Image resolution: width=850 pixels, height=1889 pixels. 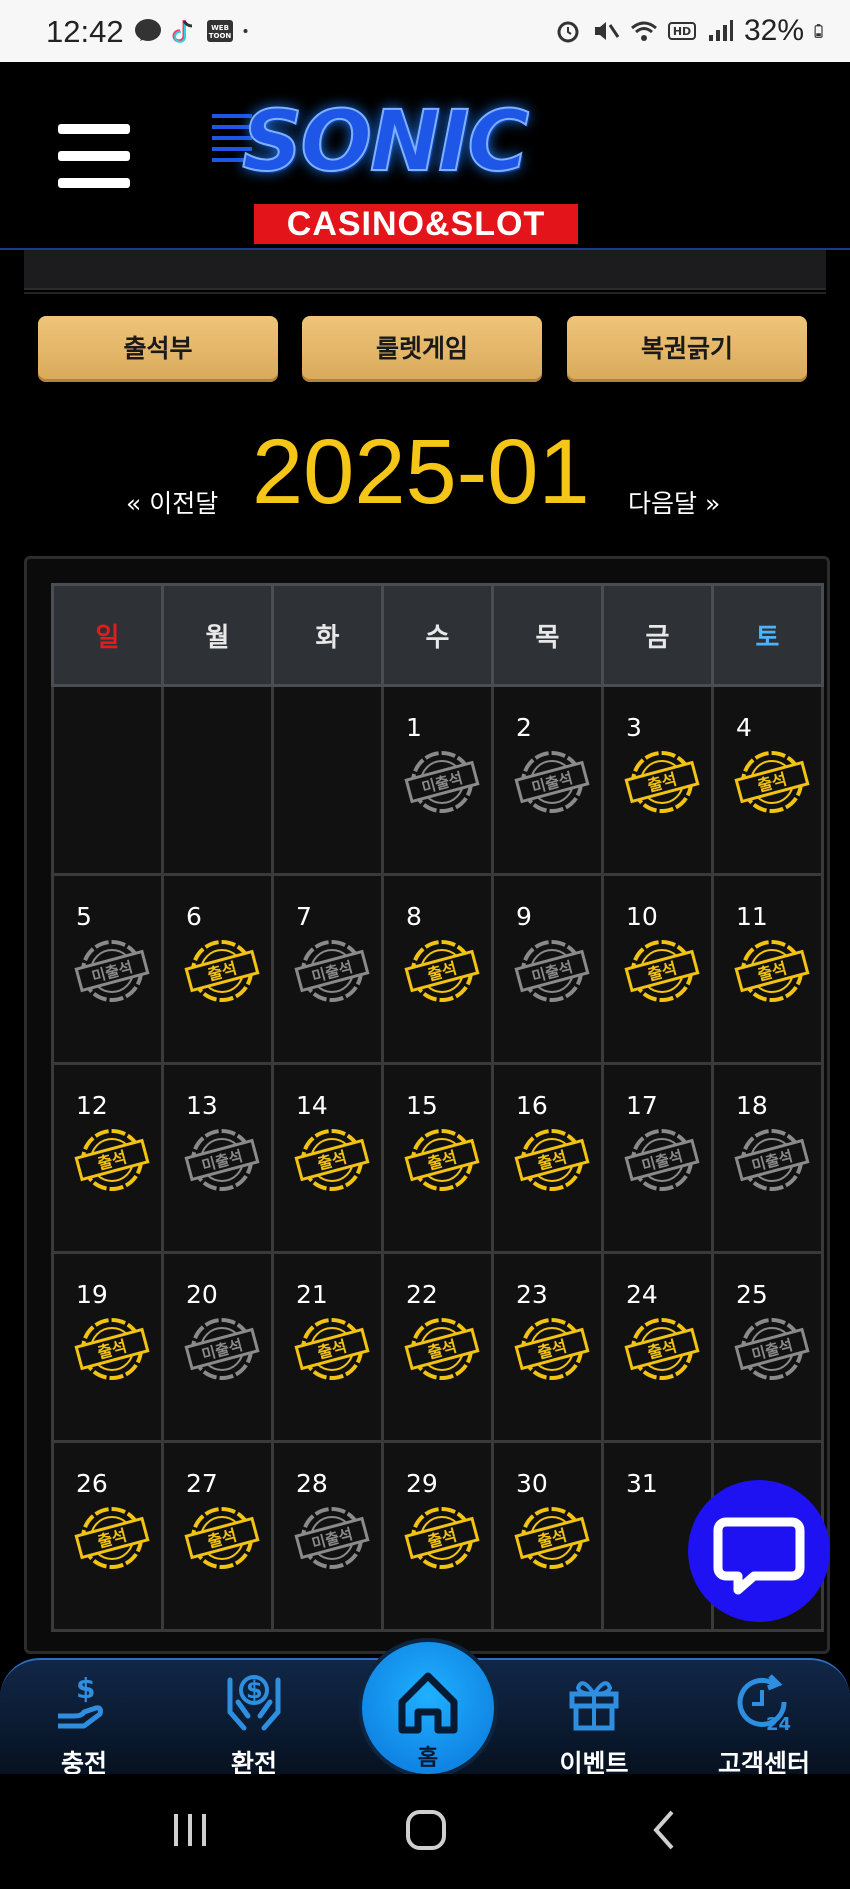 What do you see at coordinates (85, 31) in the screenshot?
I see `status-time: 12:42` at bounding box center [85, 31].